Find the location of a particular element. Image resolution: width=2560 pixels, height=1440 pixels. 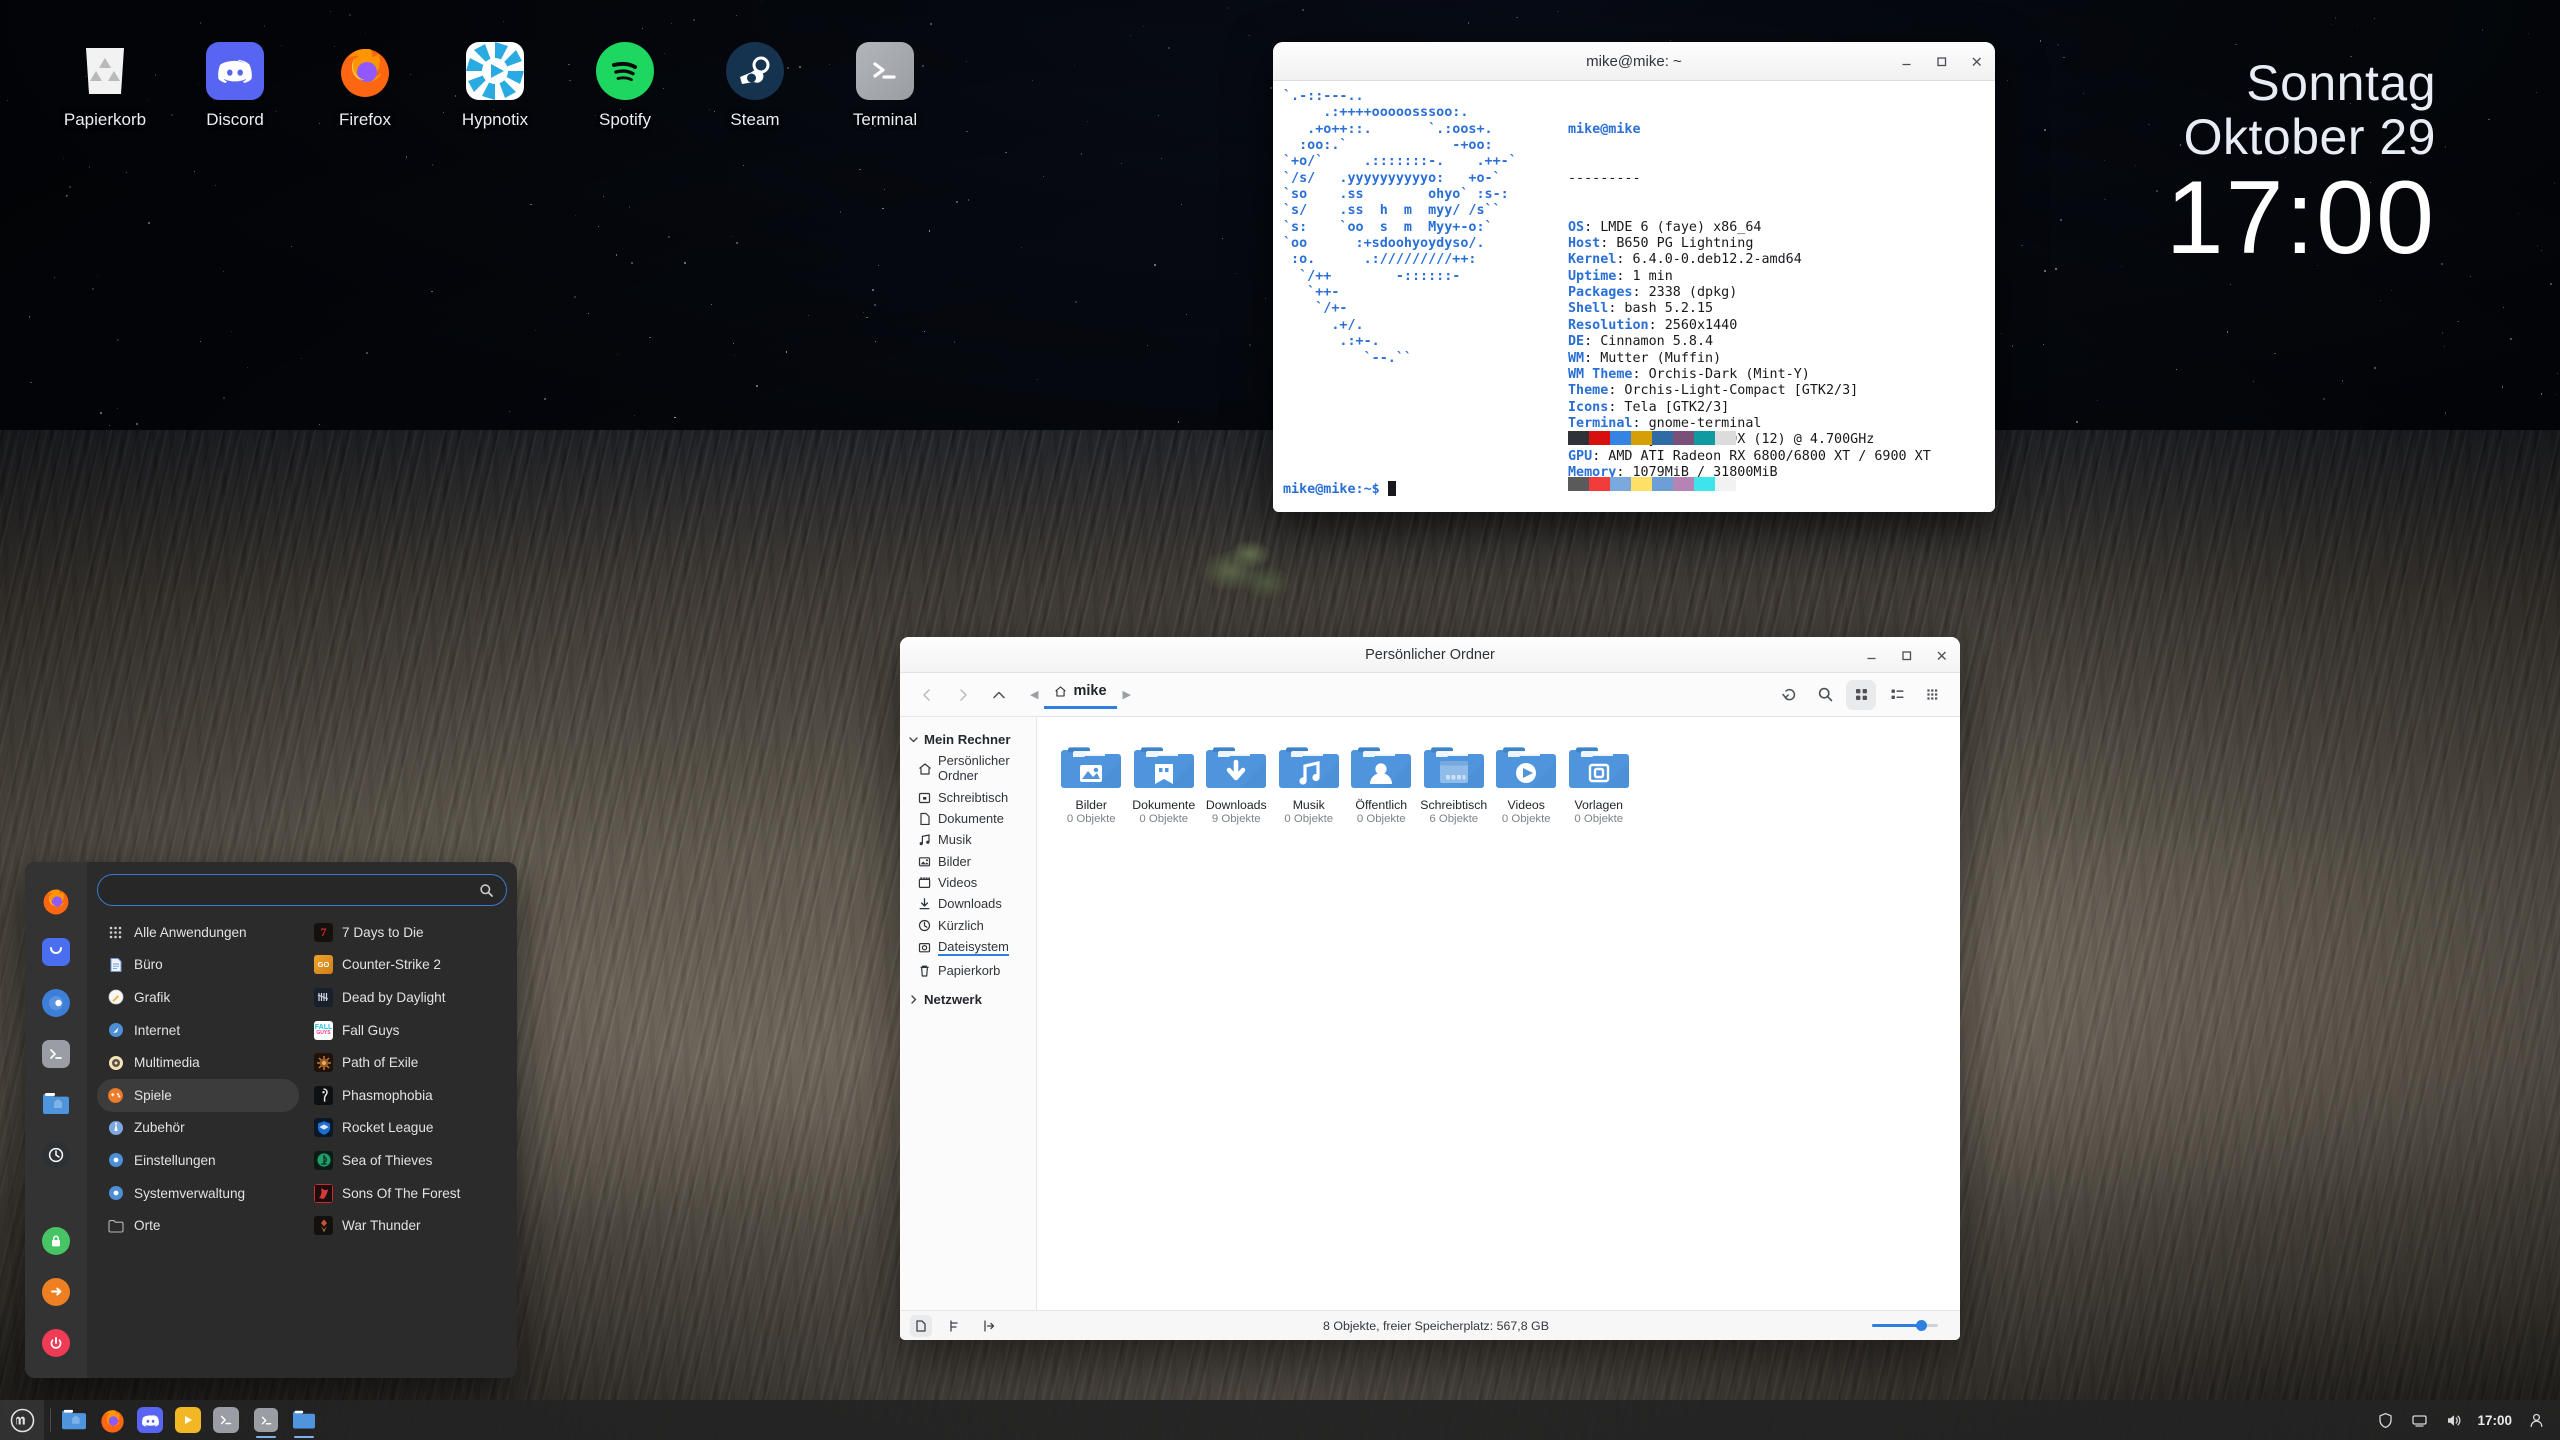

favorite-logout is located at coordinates (56, 1292).